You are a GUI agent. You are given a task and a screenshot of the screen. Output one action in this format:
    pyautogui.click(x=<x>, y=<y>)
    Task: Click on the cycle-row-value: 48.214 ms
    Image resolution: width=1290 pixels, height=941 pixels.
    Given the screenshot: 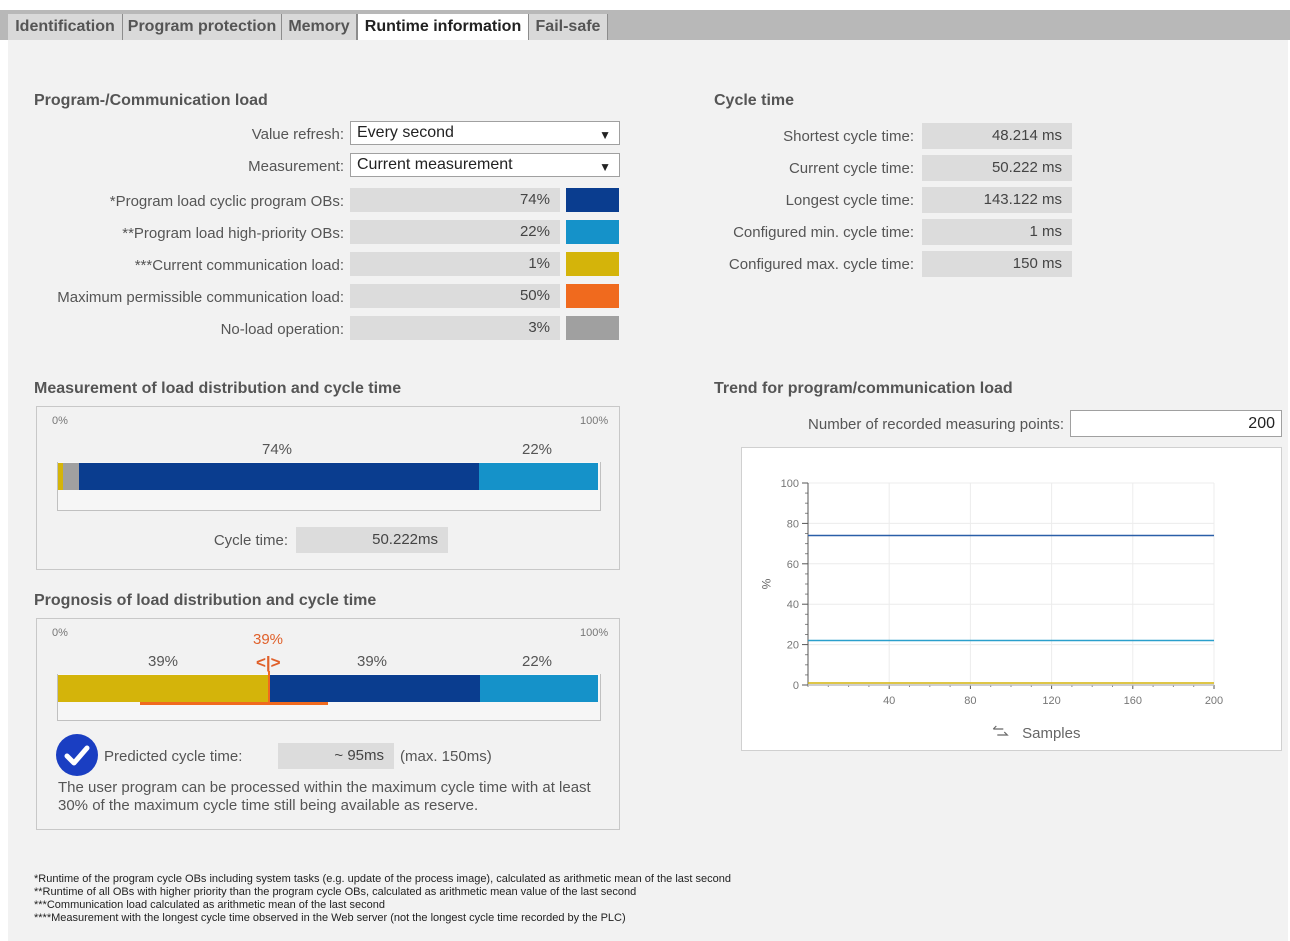 What is the action you would take?
    pyautogui.click(x=997, y=136)
    